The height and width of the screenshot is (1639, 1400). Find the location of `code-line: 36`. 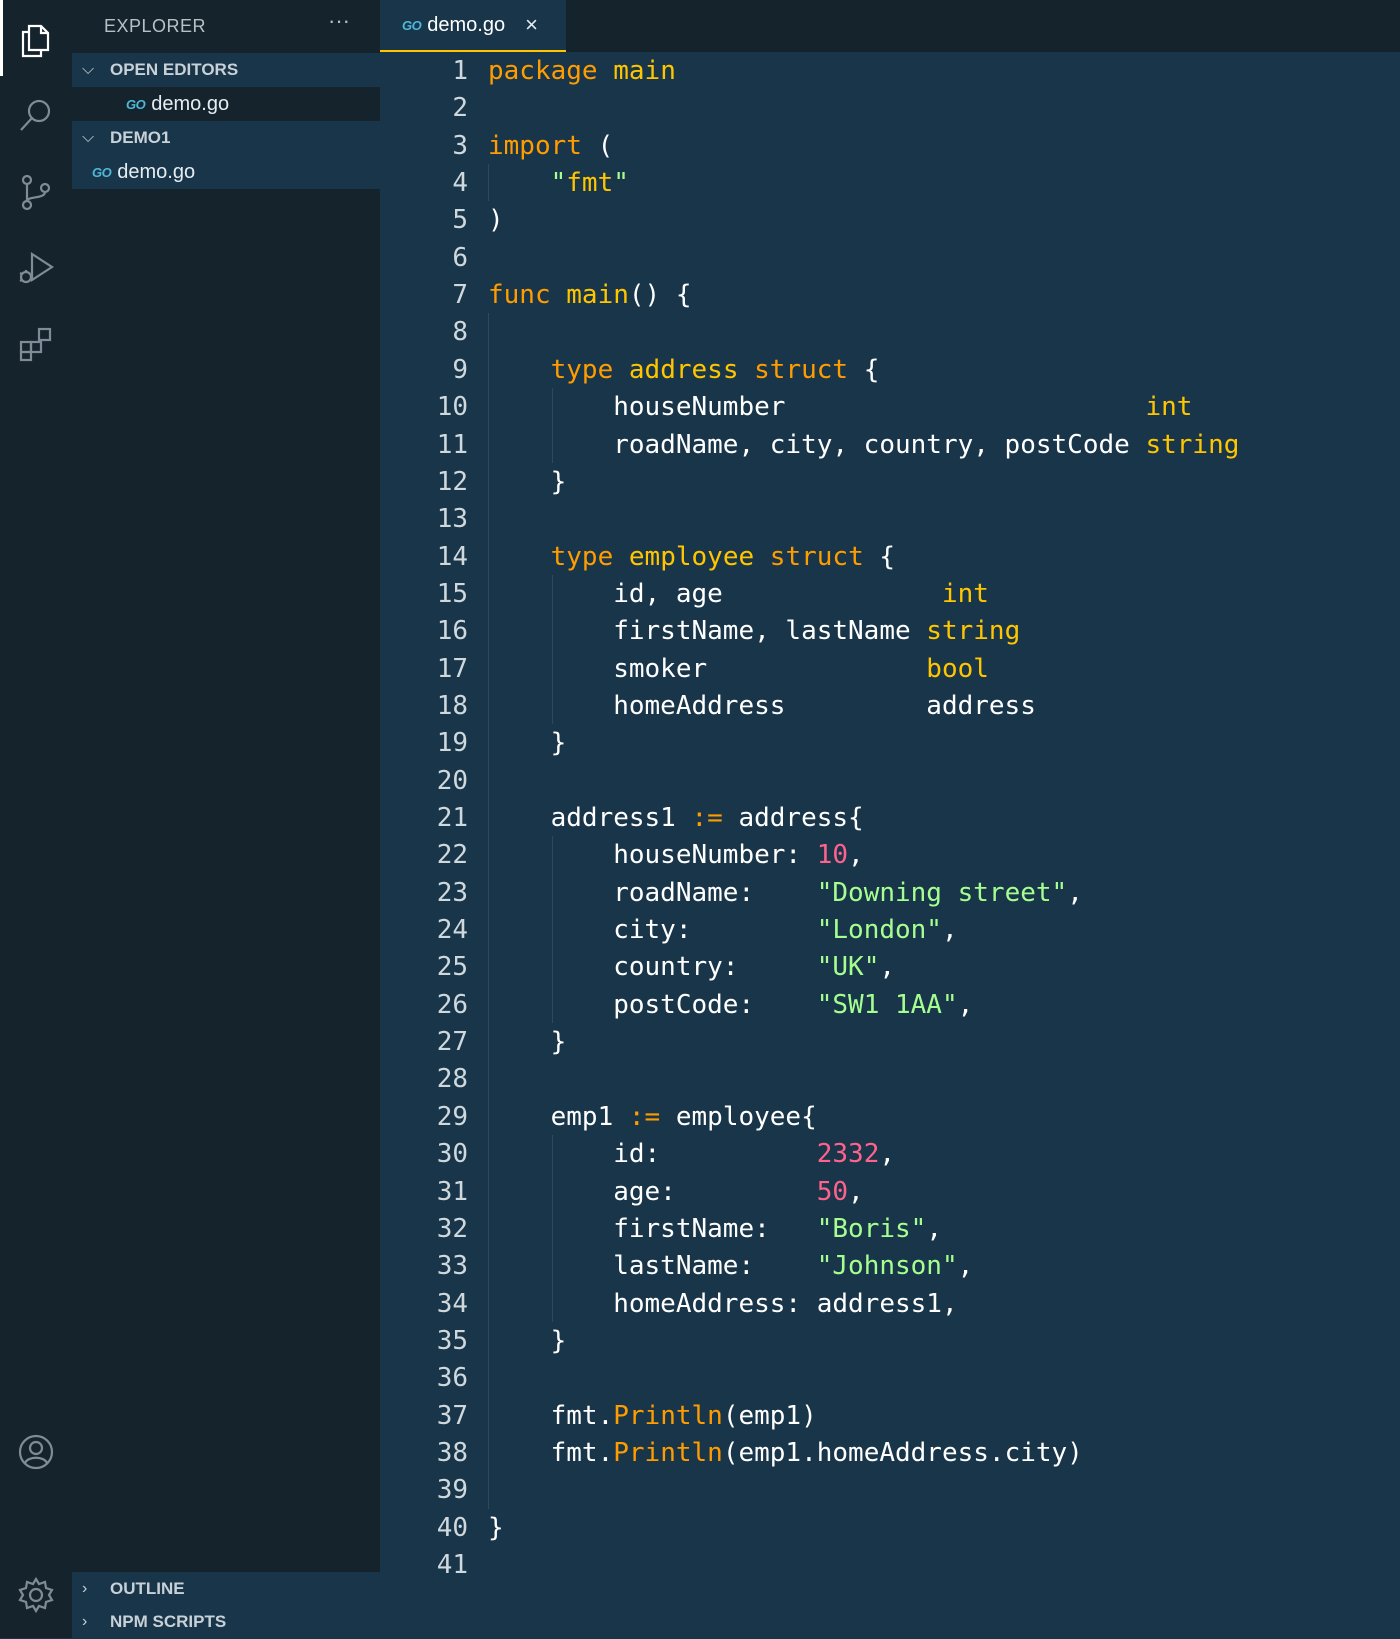

code-line: 36 is located at coordinates (890, 1378).